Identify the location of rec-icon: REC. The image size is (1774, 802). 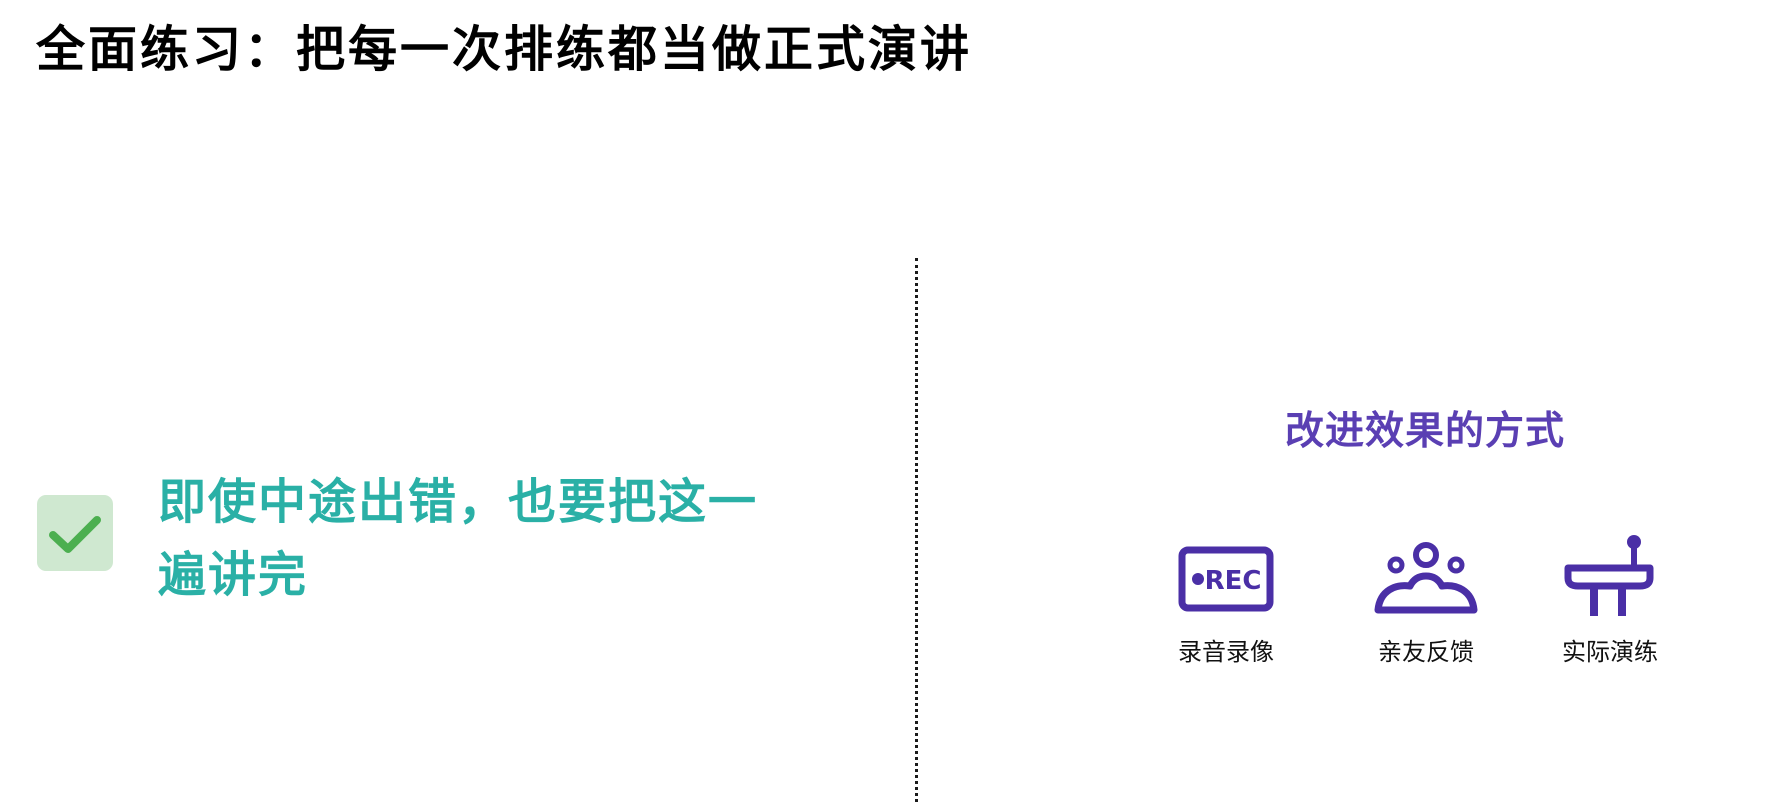
(1226, 579).